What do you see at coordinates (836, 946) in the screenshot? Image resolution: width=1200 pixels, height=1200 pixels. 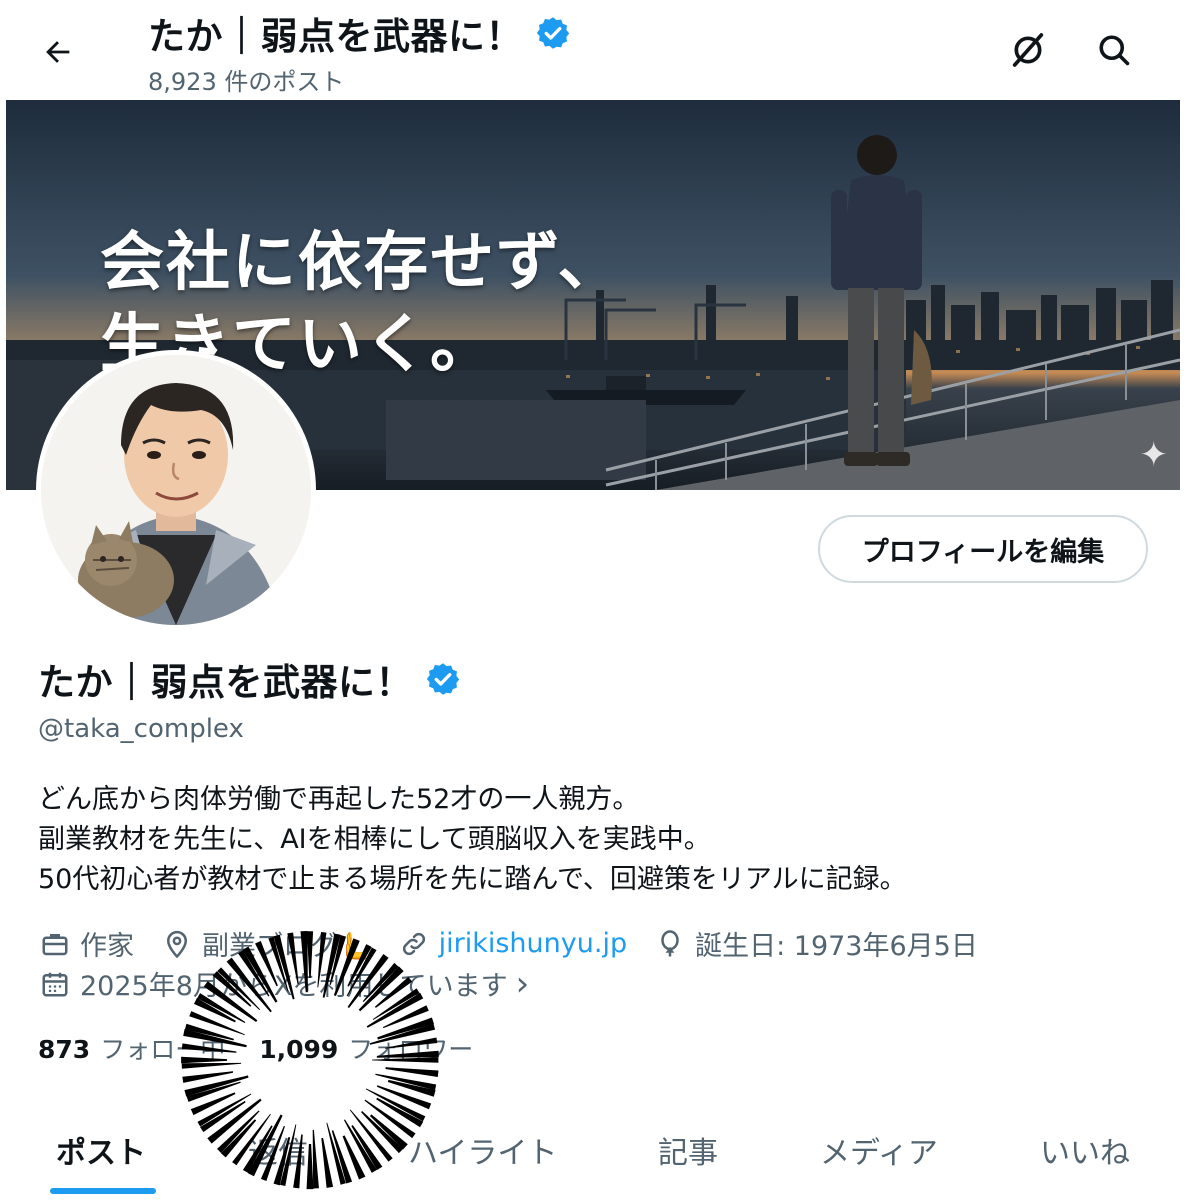 I see `meta-birthday-label: 誕生日: 1973年6月5日` at bounding box center [836, 946].